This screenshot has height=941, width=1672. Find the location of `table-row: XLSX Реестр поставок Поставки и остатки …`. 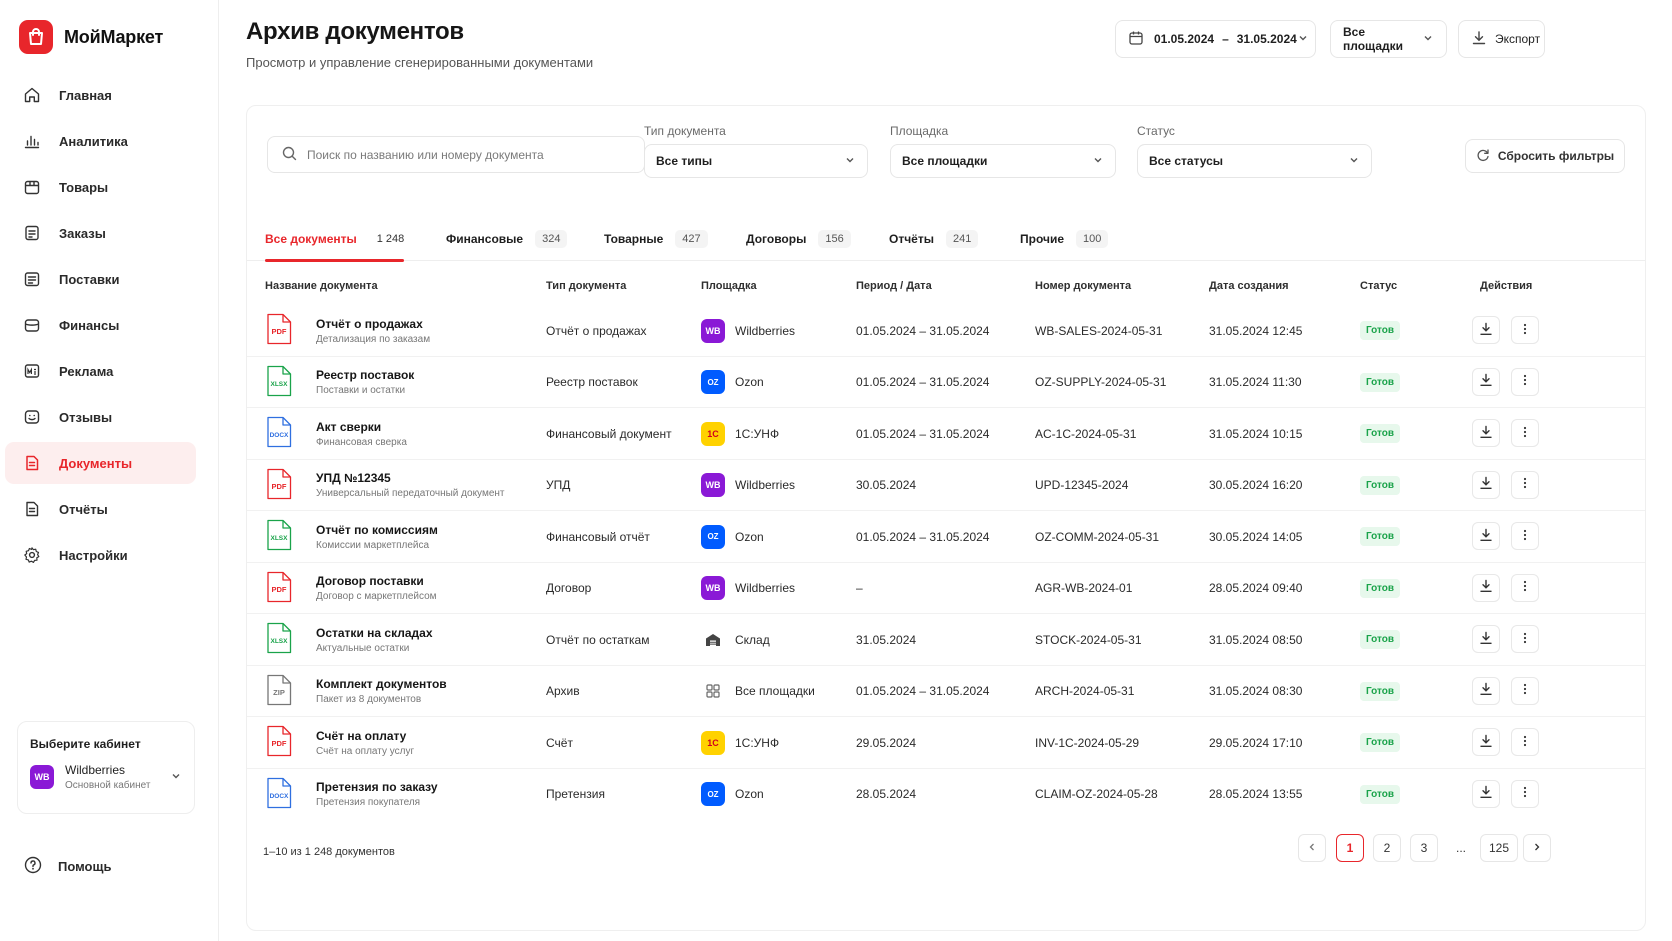

table-row: XLSX Реестр поставок Поставки и остатки … is located at coordinates (946, 382).